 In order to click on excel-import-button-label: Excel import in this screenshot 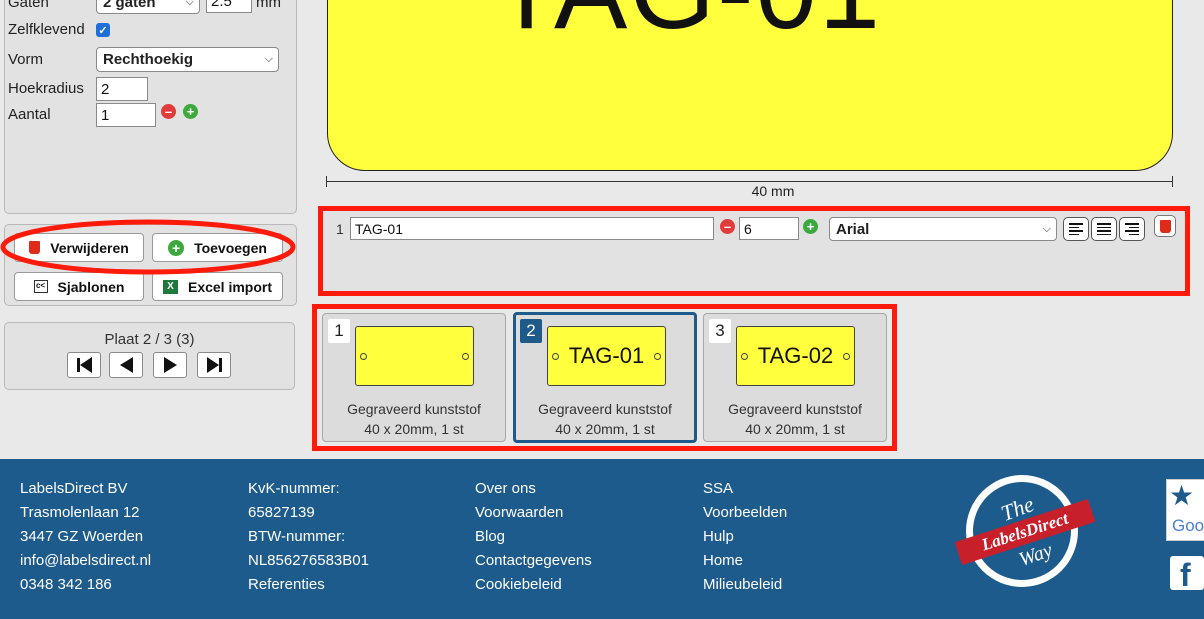, I will do `click(230, 286)`.